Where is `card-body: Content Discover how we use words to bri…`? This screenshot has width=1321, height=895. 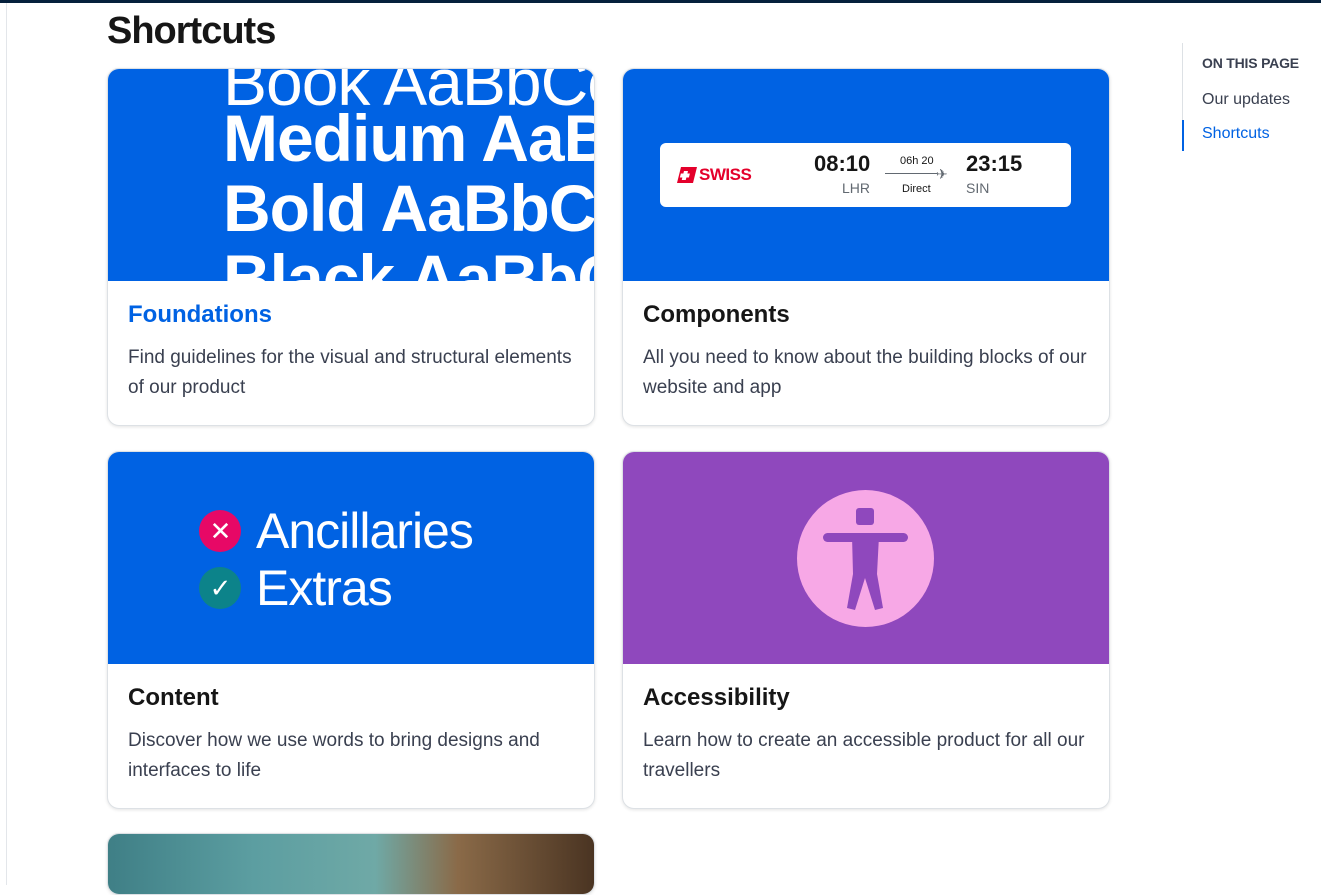 card-body: Content Discover how we use words to bri… is located at coordinates (351, 736).